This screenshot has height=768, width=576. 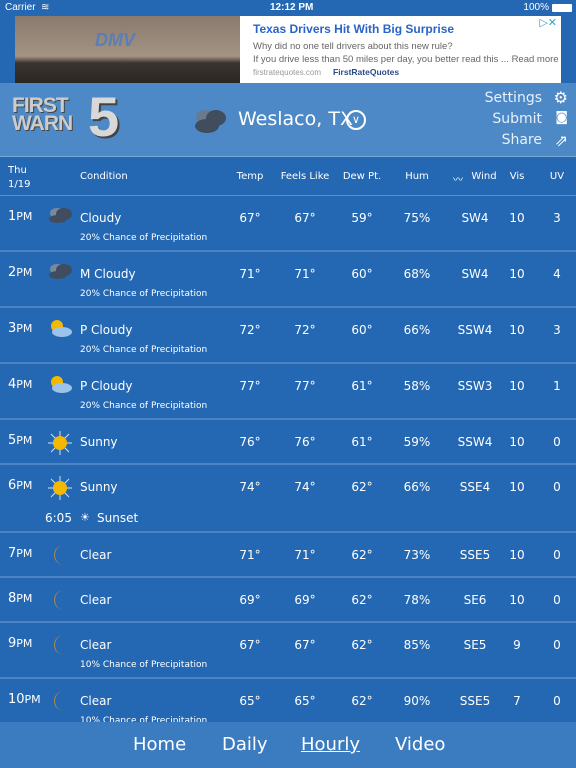 What do you see at coordinates (245, 744) in the screenshot?
I see `nav-daily: Daily` at bounding box center [245, 744].